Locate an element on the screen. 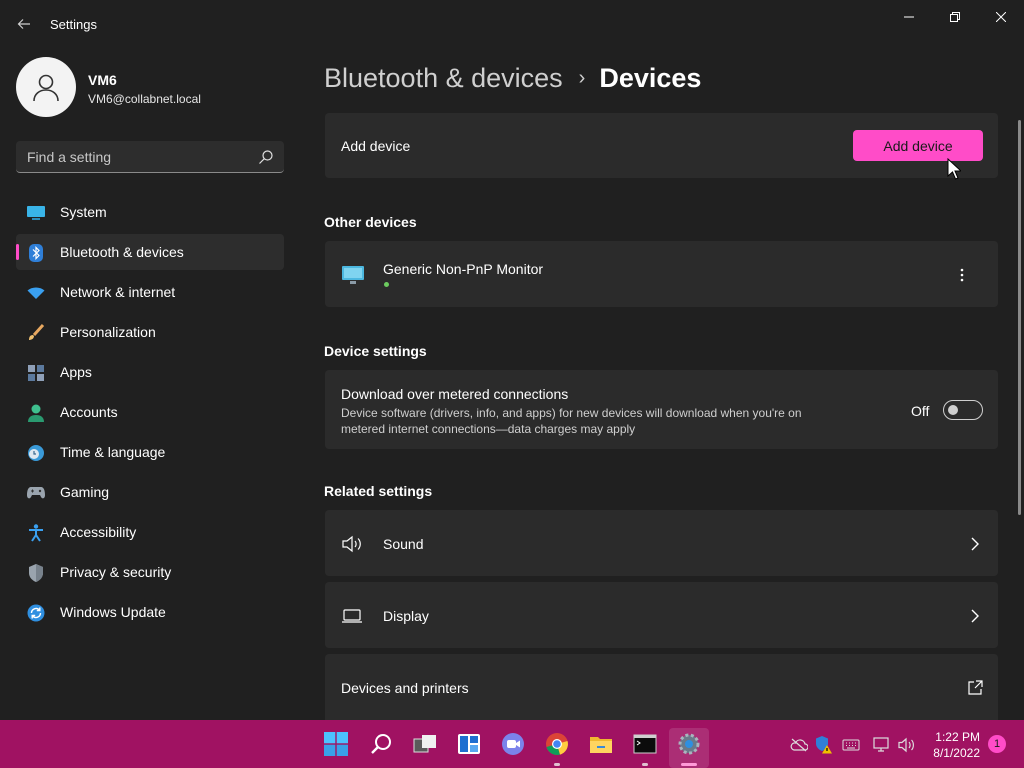  breadcrumb: Bluetooth & devices › Devices is located at coordinates (512, 78).